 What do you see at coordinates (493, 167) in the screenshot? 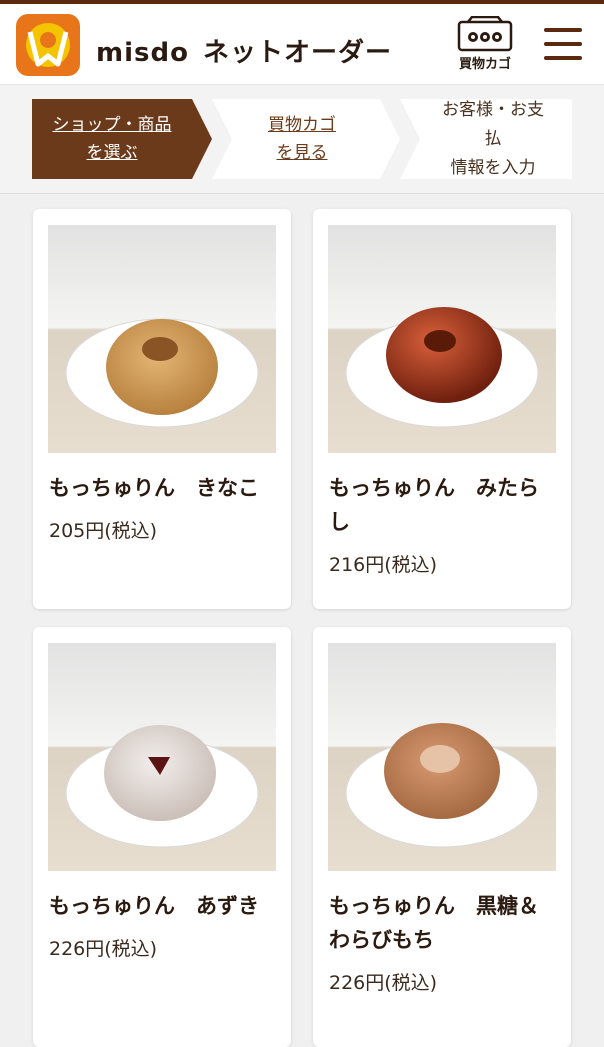
I see `step3-line3: 情報を入力` at bounding box center [493, 167].